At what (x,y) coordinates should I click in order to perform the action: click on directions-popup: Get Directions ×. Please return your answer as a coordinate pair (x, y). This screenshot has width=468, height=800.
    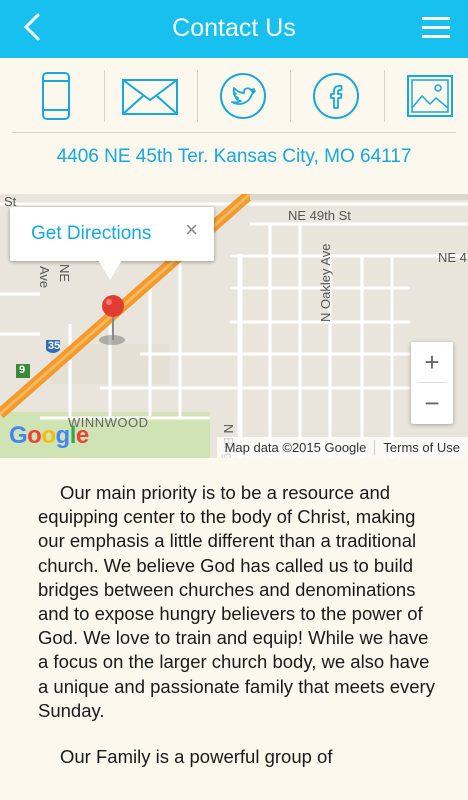
    Looking at the image, I should click on (112, 234).